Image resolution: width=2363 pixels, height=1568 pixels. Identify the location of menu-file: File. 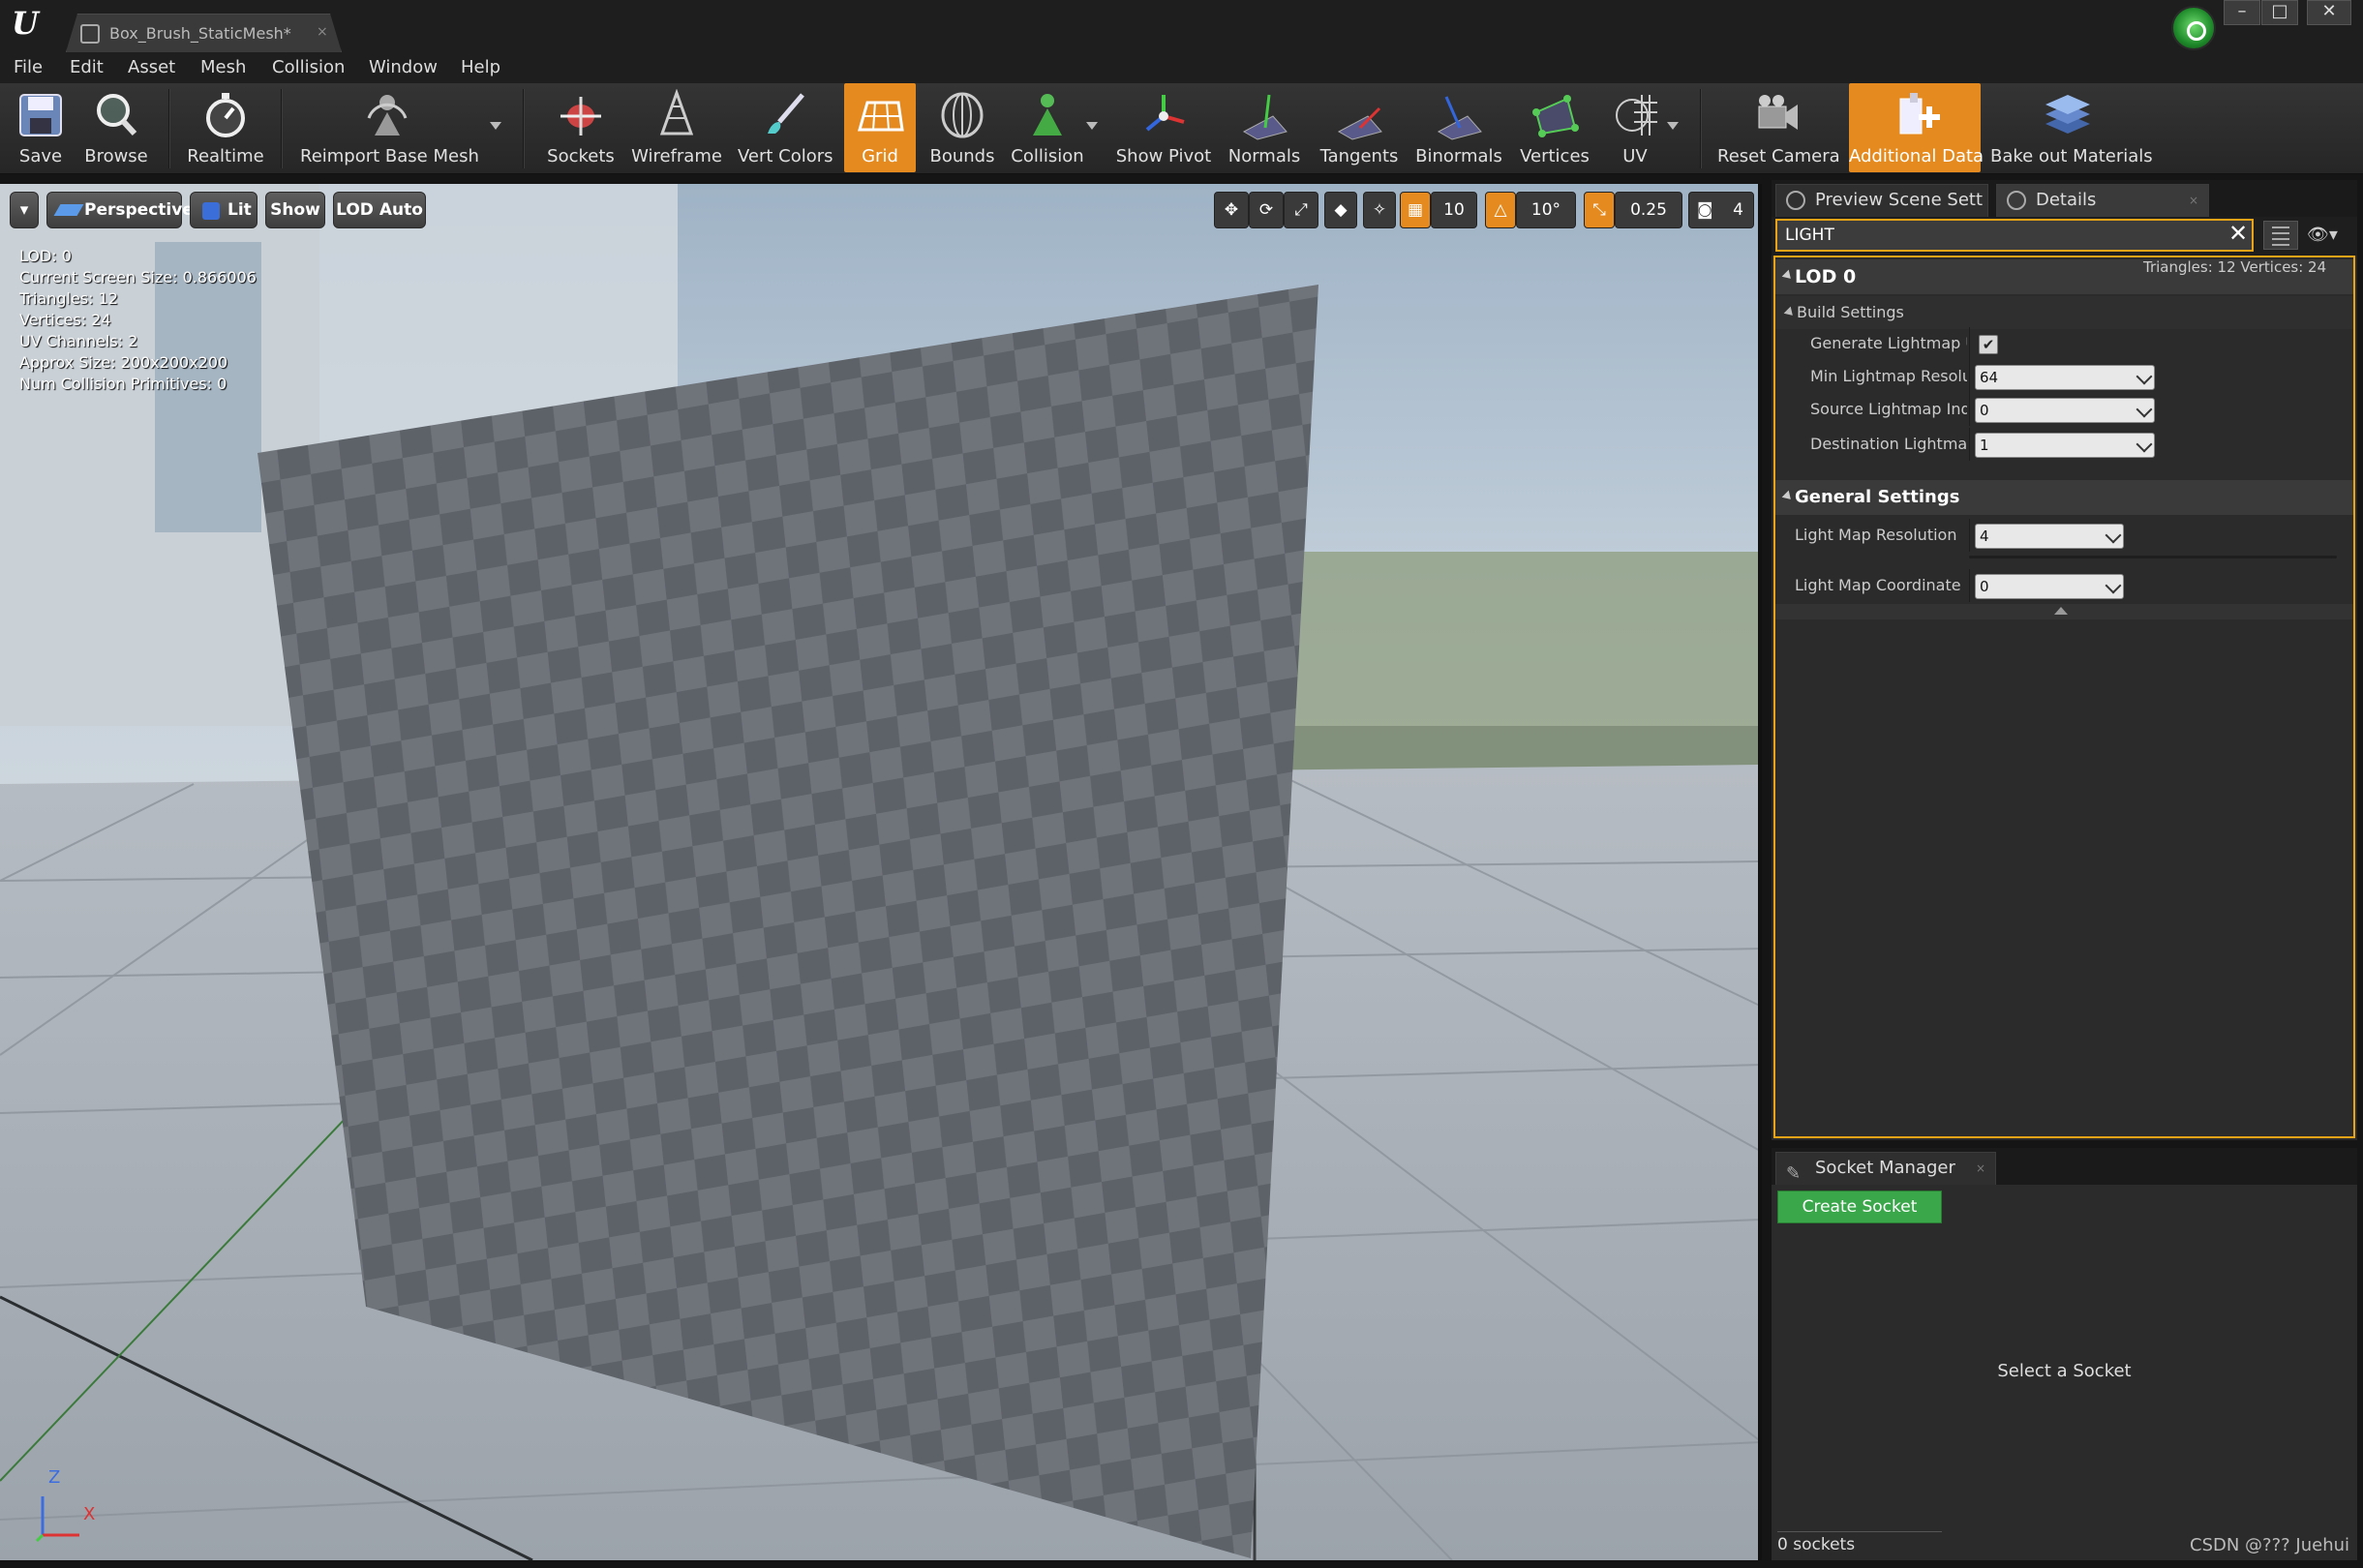
(29, 67).